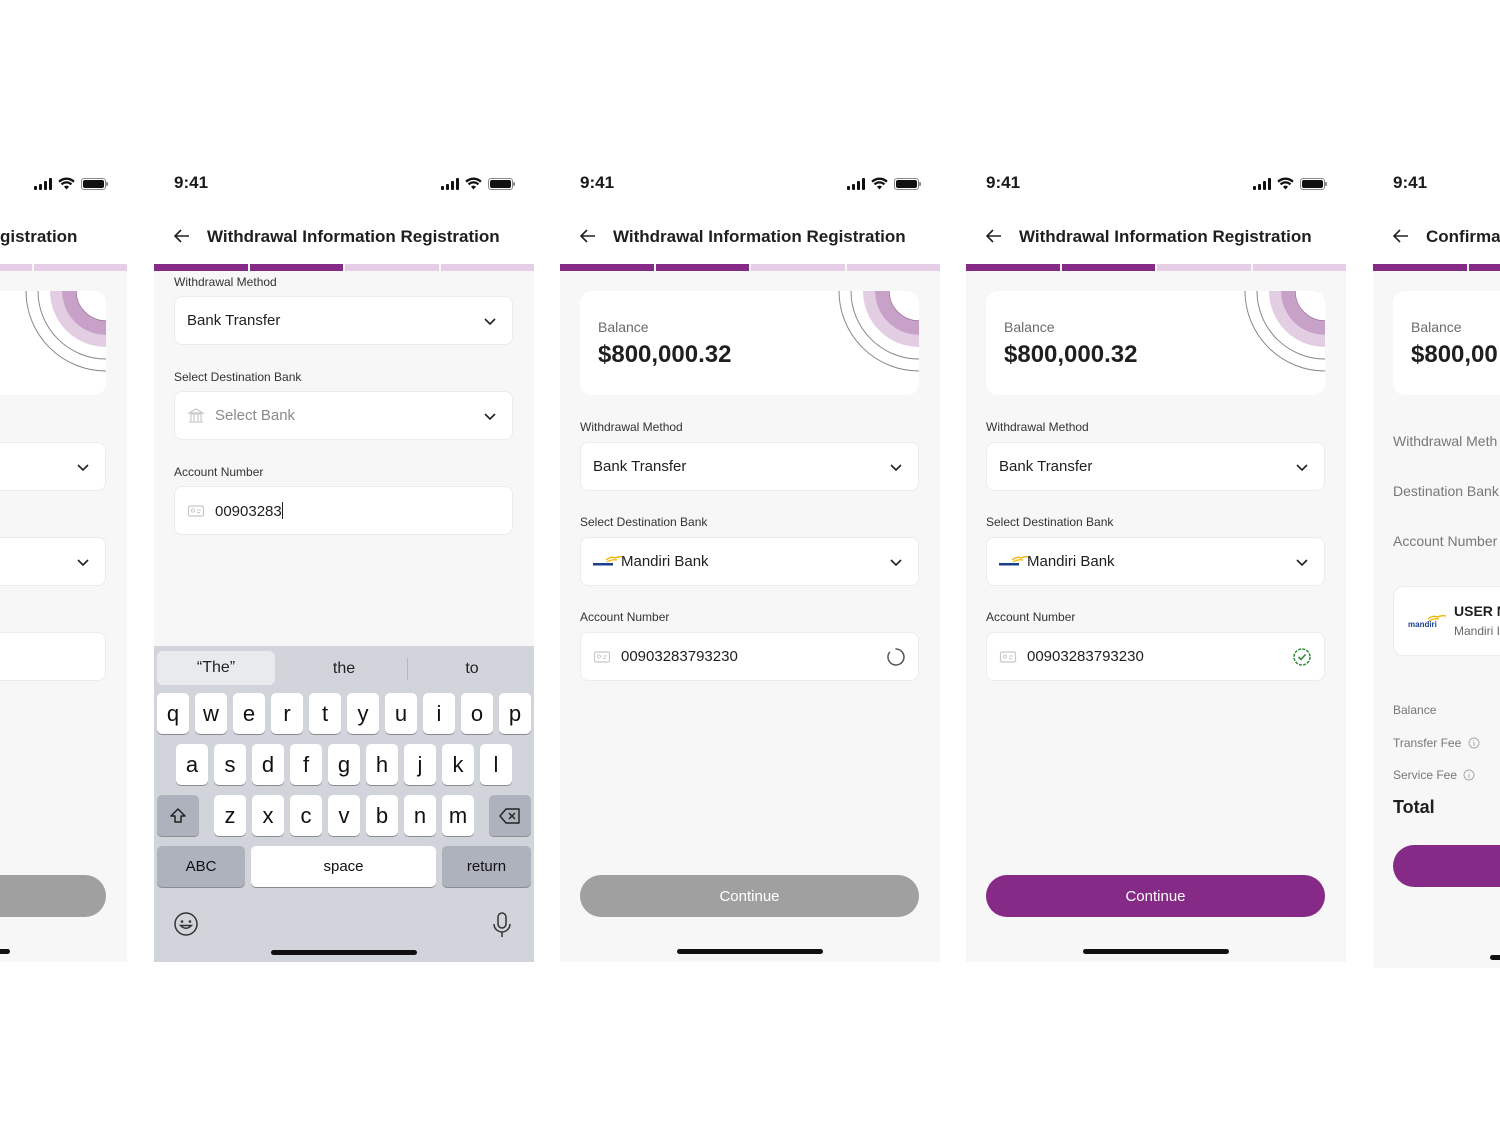 This screenshot has width=1500, height=1122. I want to click on key-v: v, so click(344, 815).